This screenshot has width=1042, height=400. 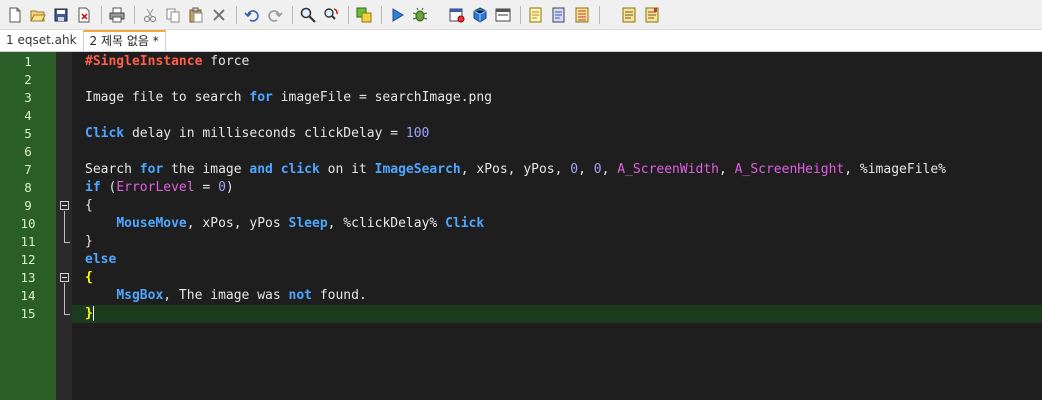 What do you see at coordinates (41, 40) in the screenshot?
I see `tab-eqset: 1 eqset.ahk` at bounding box center [41, 40].